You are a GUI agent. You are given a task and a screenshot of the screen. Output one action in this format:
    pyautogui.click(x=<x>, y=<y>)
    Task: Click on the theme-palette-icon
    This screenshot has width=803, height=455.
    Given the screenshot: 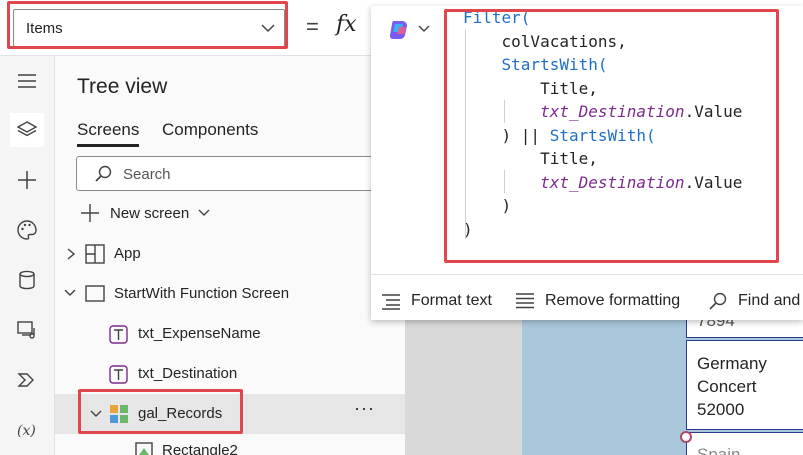 What is the action you would take?
    pyautogui.click(x=27, y=230)
    